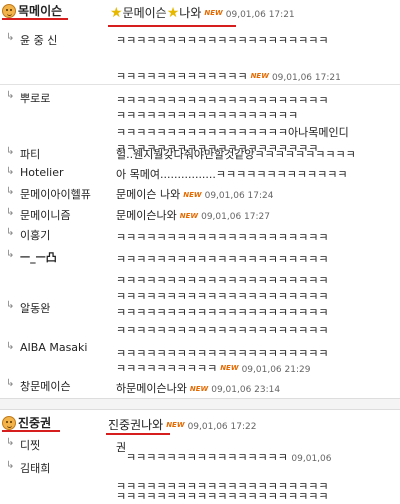 The image size is (400, 504). I want to click on reply-author: 이홍기, so click(35, 235).